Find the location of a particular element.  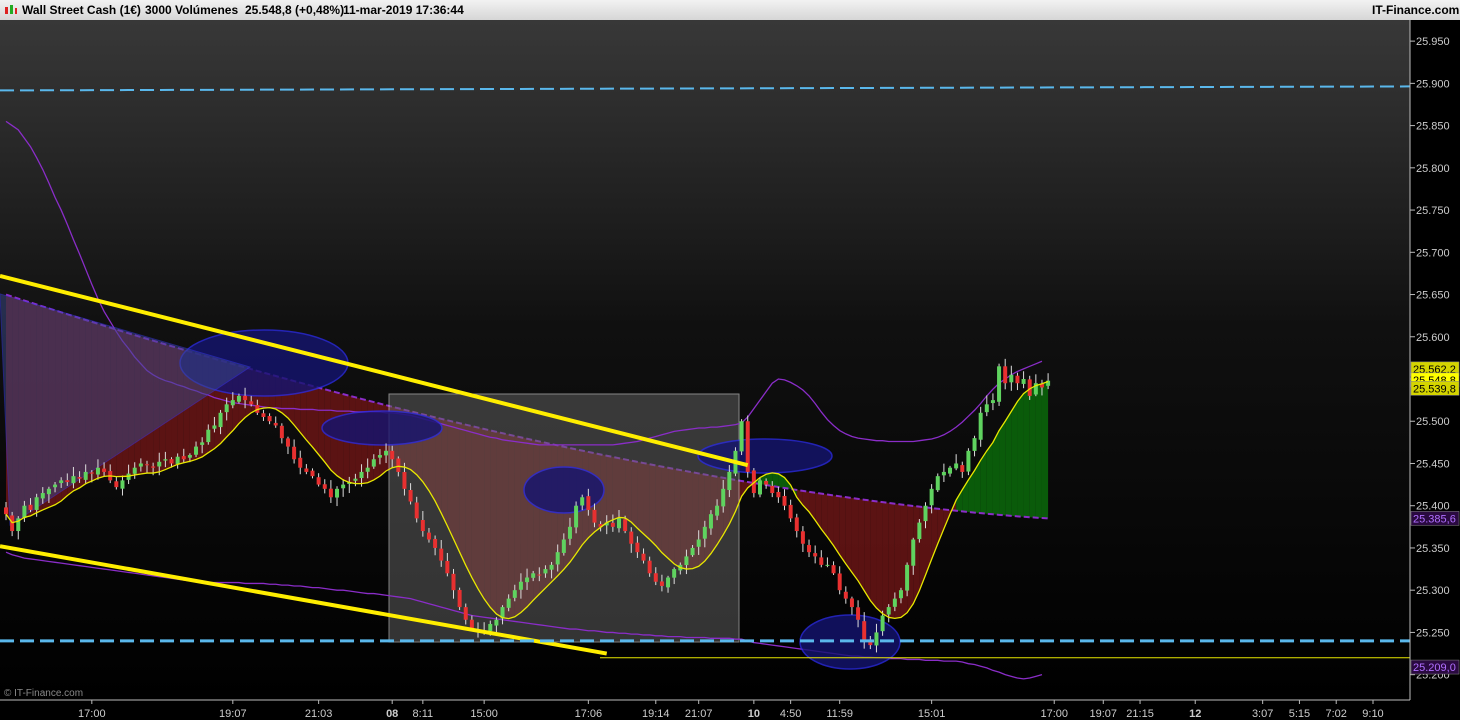

y-tick-label: 25.900 is located at coordinates (1433, 84).